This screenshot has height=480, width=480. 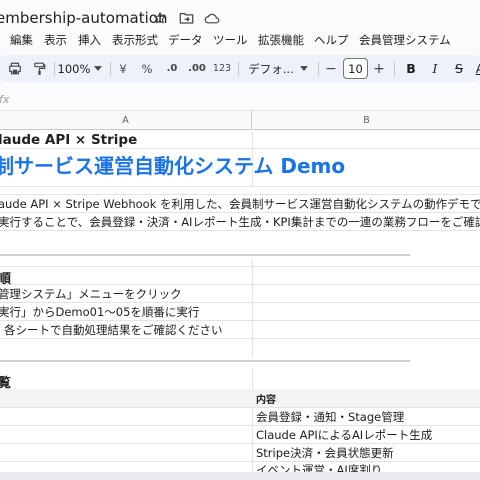 I want to click on menu-view: 表示, so click(x=55, y=40).